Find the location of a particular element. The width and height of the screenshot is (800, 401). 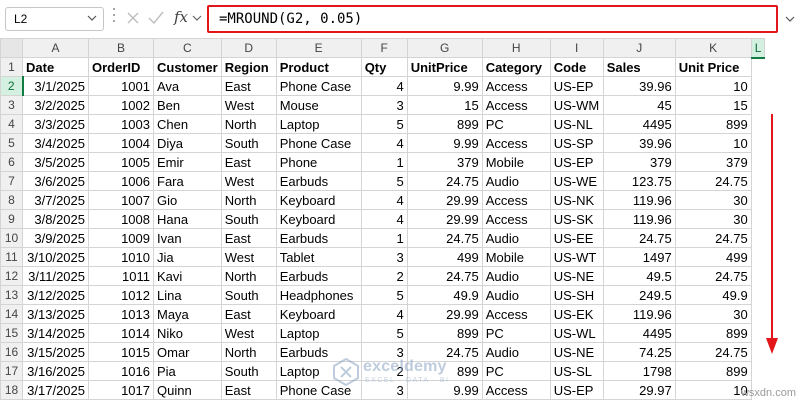

cell-f11: 3 is located at coordinates (384, 257).